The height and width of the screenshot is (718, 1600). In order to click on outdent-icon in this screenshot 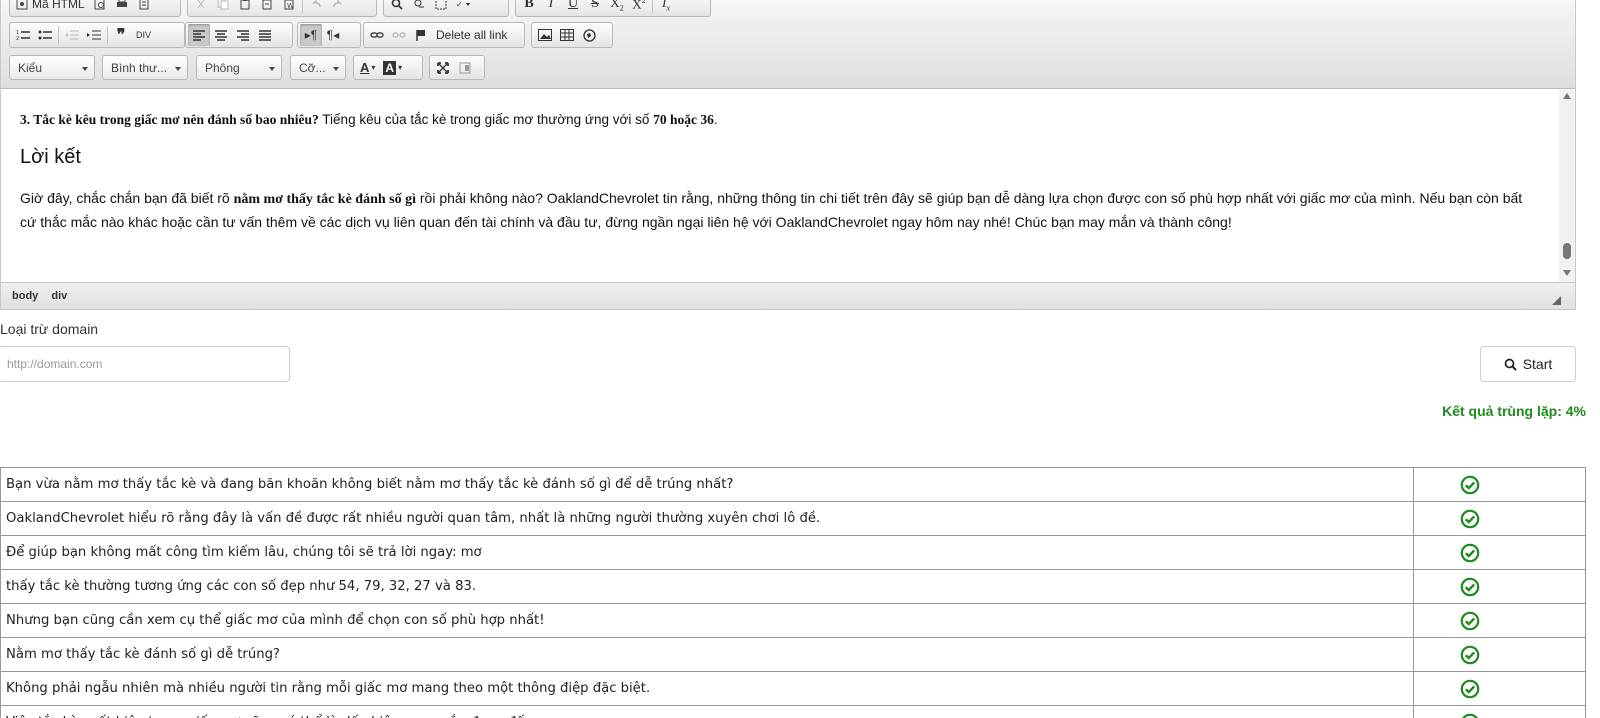, I will do `click(72, 35)`.